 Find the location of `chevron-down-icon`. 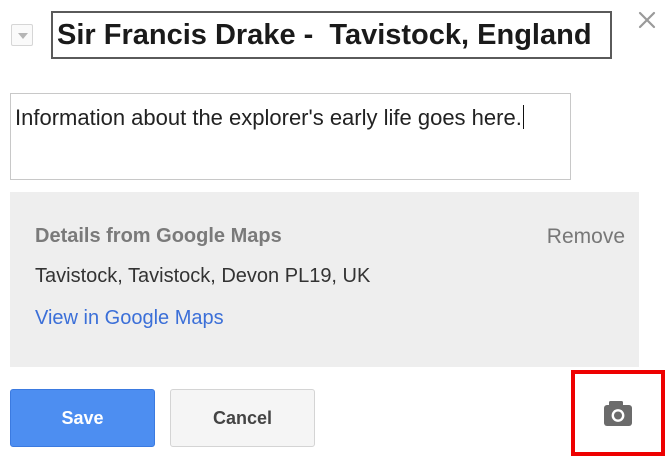

chevron-down-icon is located at coordinates (23, 36).